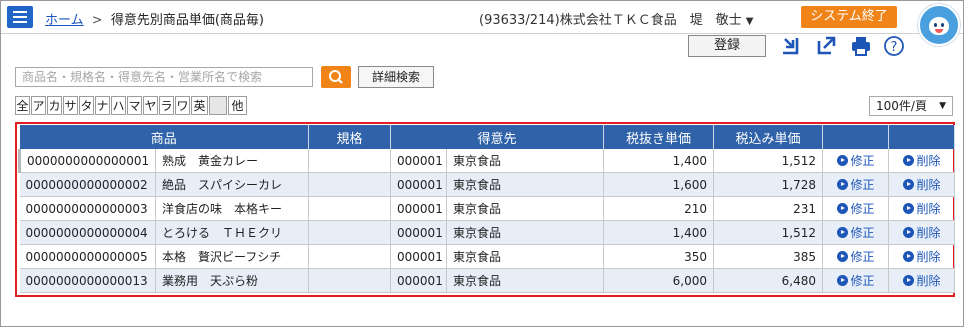  What do you see at coordinates (20, 17) in the screenshot?
I see `hamburger-menu-icon` at bounding box center [20, 17].